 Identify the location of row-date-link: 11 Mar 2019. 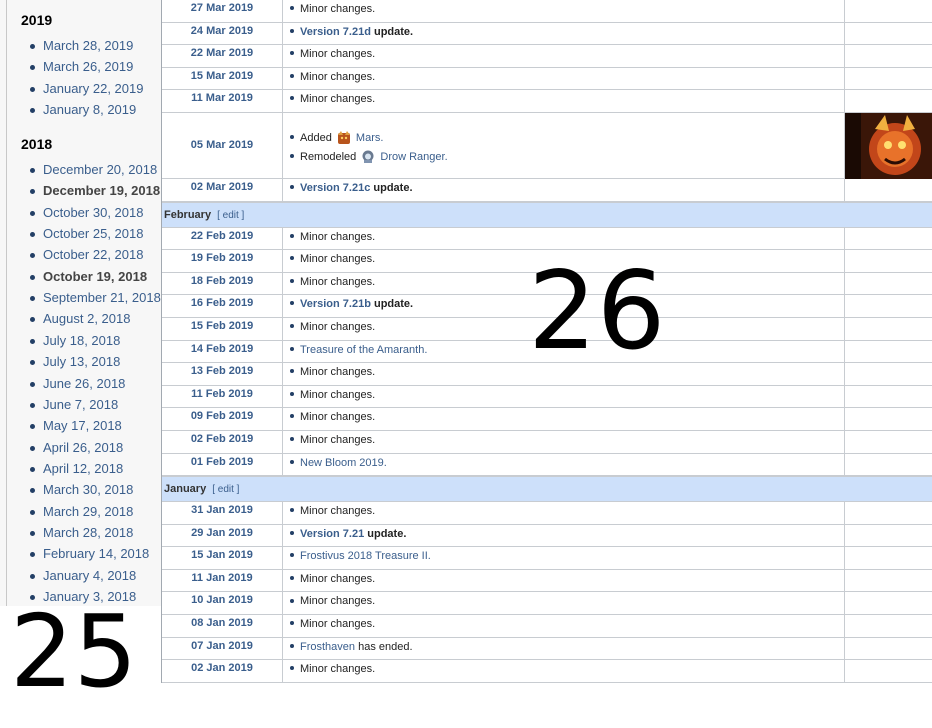
(222, 98).